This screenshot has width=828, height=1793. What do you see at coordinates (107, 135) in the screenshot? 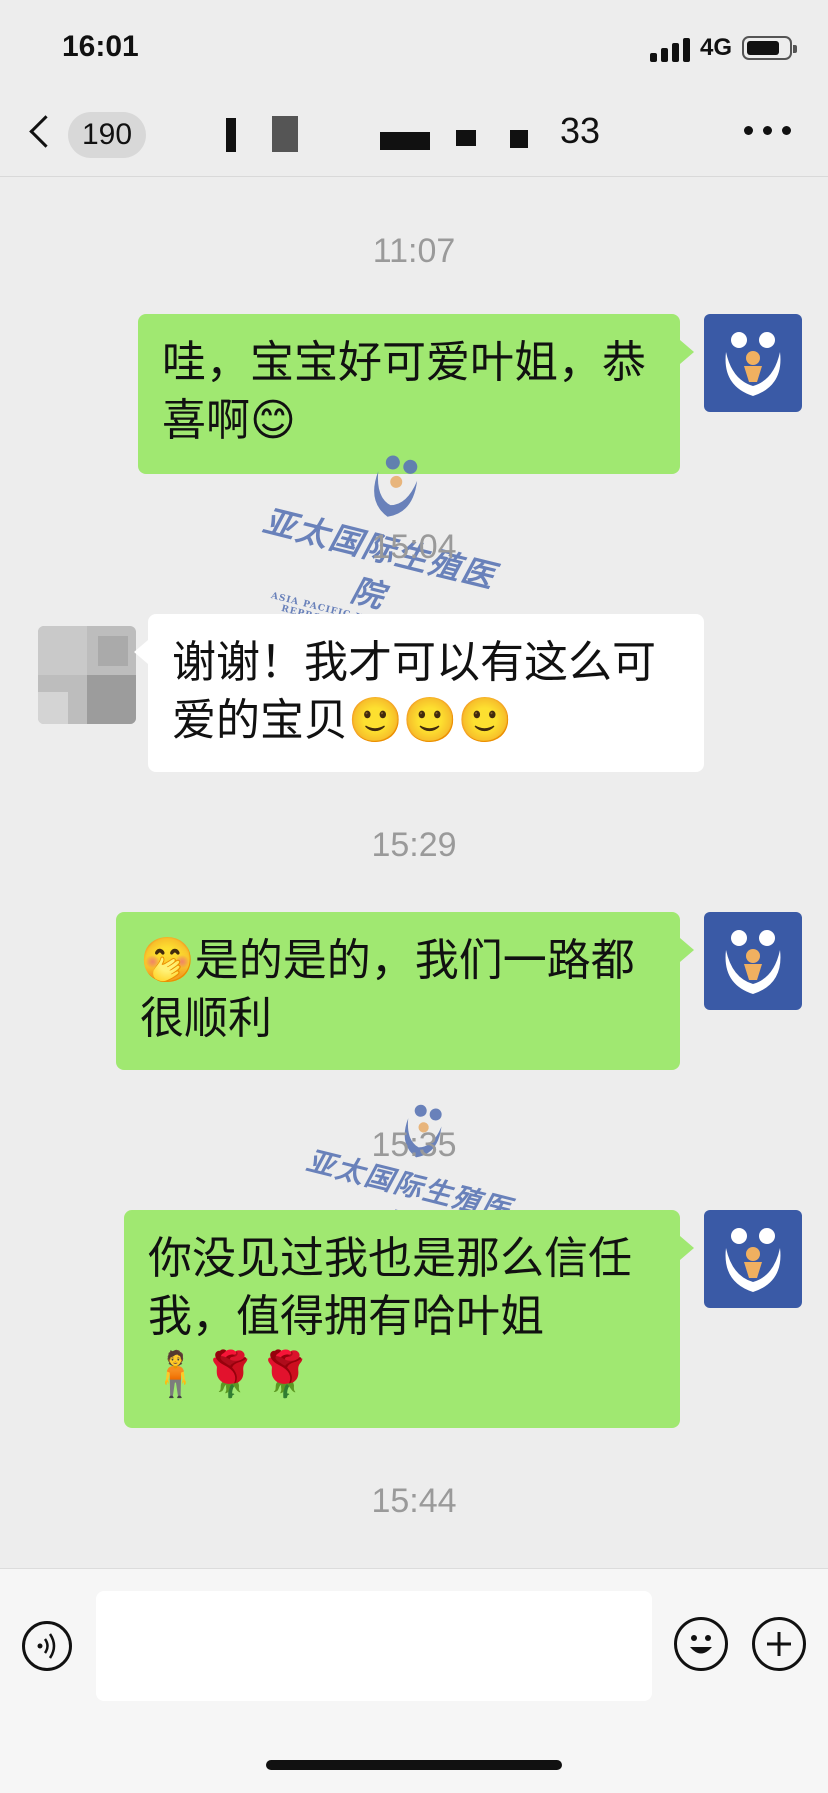
I see `unread-count-badge: 190` at bounding box center [107, 135].